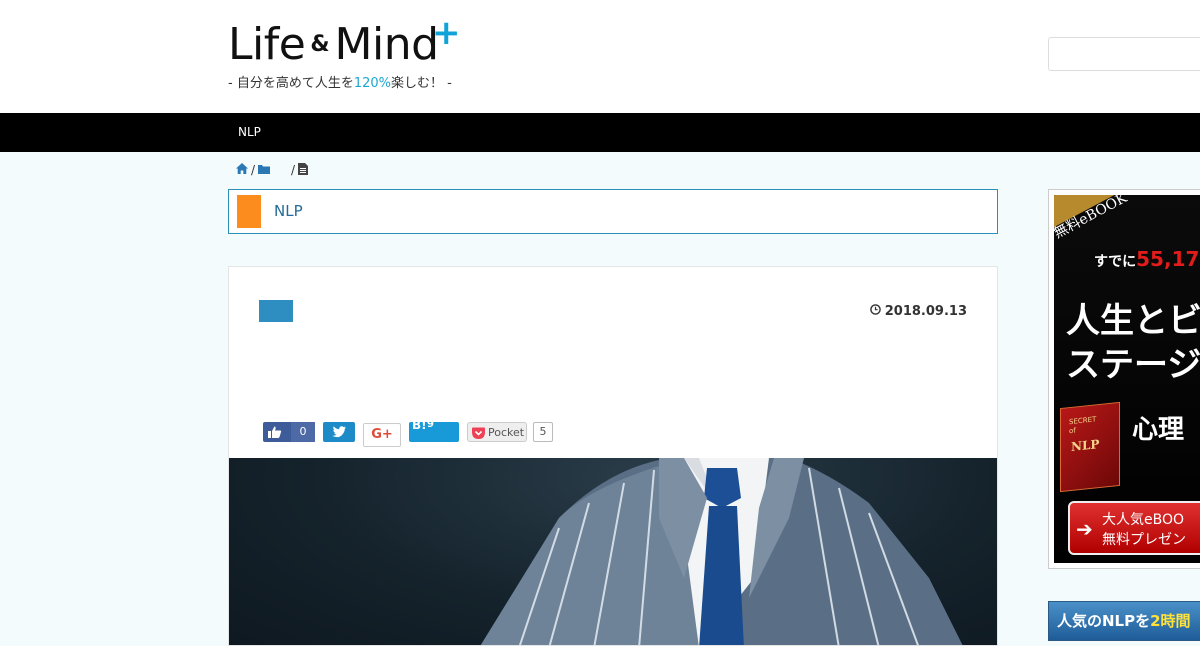 The height and width of the screenshot is (646, 1200). What do you see at coordinates (289, 432) in the screenshot?
I see `facebook-like-button: 0` at bounding box center [289, 432].